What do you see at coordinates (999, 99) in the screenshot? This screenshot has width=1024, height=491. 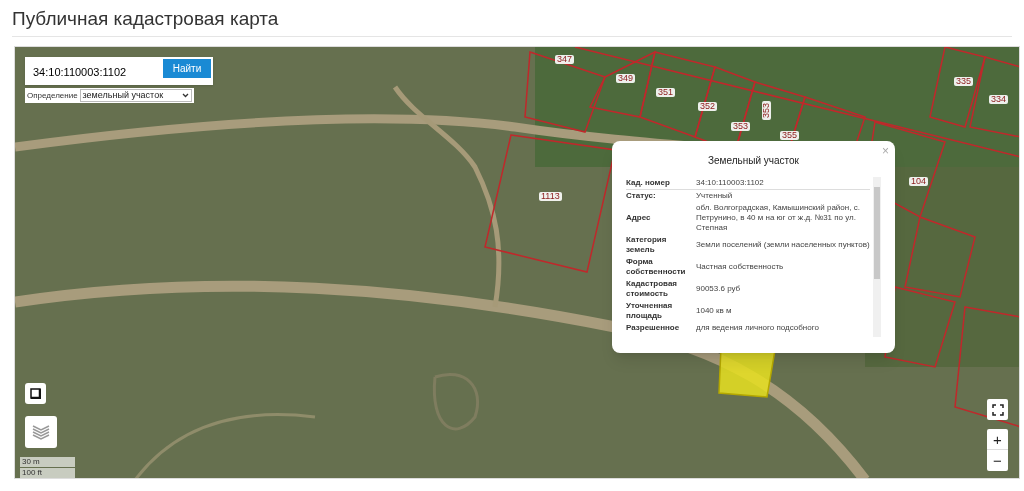 I see `parcel-number: 334` at bounding box center [999, 99].